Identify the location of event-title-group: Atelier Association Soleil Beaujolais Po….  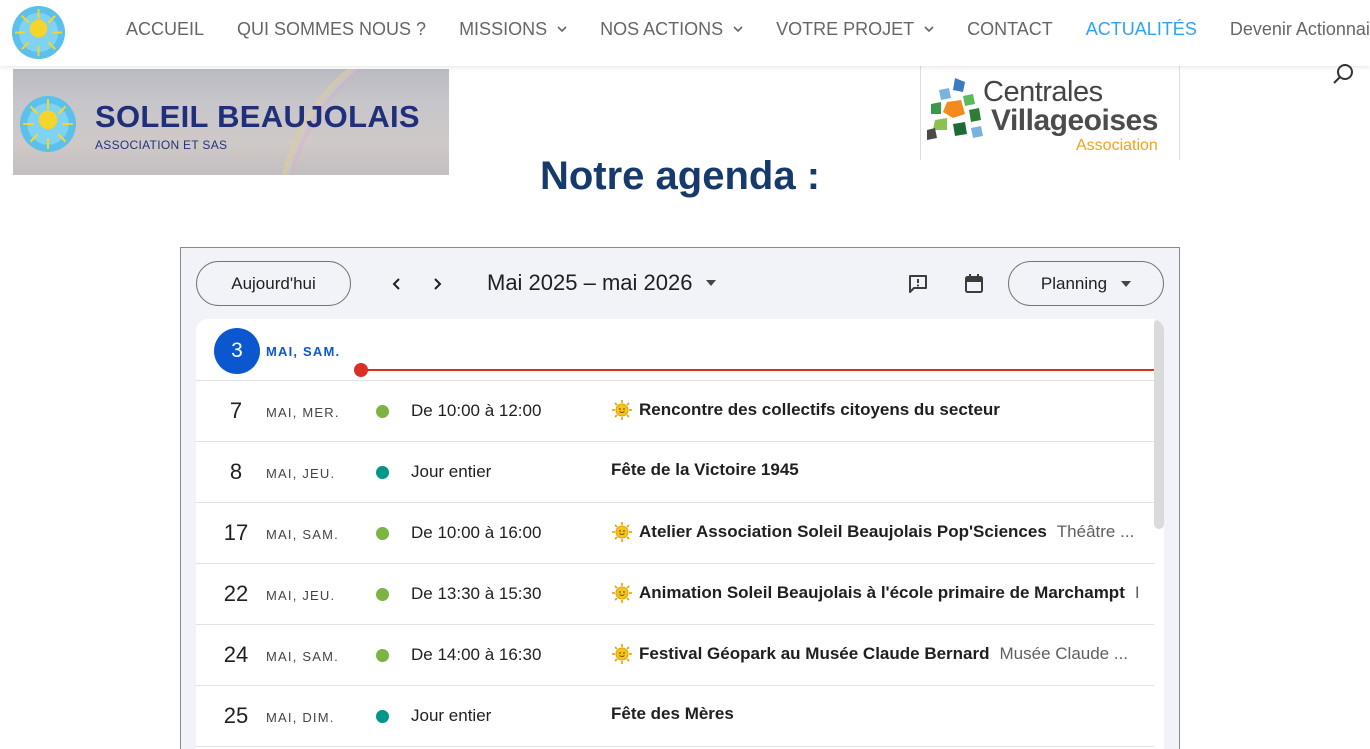
(872, 532).